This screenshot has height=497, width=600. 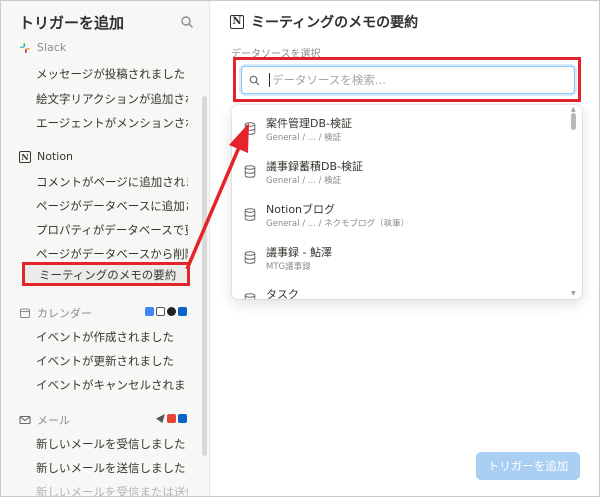 What do you see at coordinates (299, 252) in the screenshot?
I see `datasource-name: 議事録 - 鮎澤` at bounding box center [299, 252].